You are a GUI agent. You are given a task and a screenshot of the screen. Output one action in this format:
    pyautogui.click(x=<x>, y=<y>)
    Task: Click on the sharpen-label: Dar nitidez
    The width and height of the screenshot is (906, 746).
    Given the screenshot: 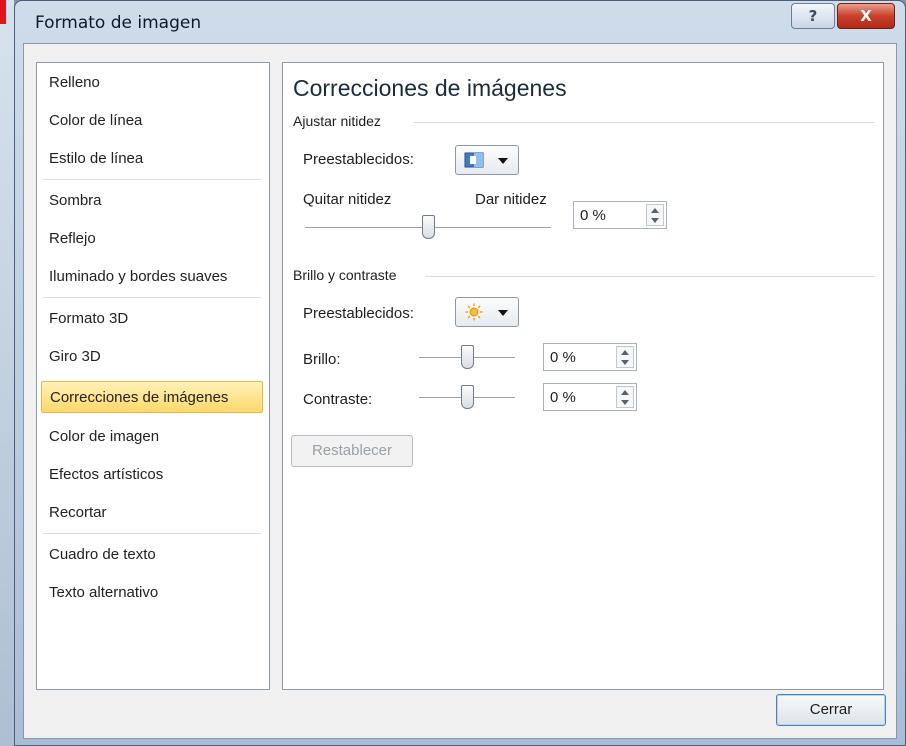 What is the action you would take?
    pyautogui.click(x=511, y=199)
    